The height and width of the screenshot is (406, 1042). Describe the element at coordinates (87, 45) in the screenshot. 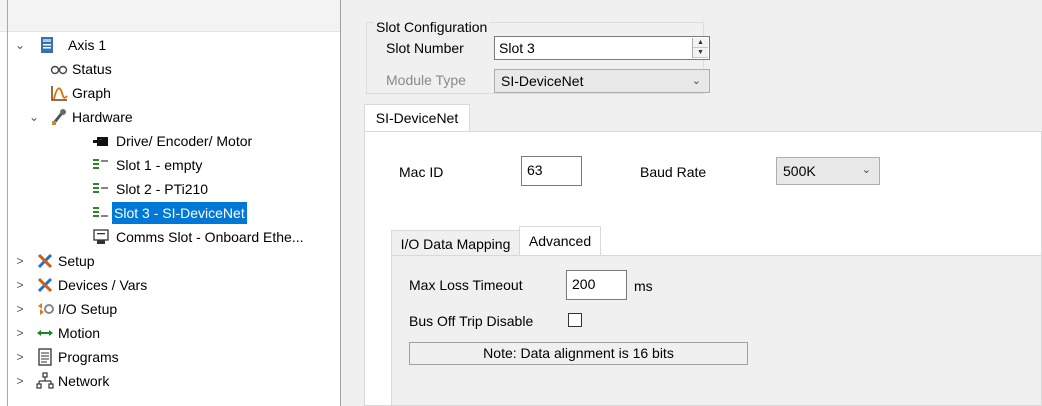

I see `tree-item-label: Axis 1` at that location.